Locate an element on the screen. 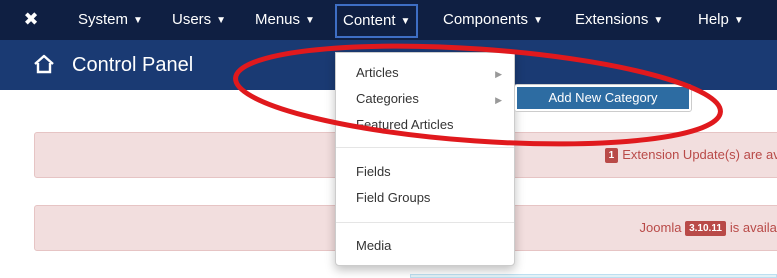 The height and width of the screenshot is (278, 777). nav-menu-label: Content is located at coordinates (369, 20).